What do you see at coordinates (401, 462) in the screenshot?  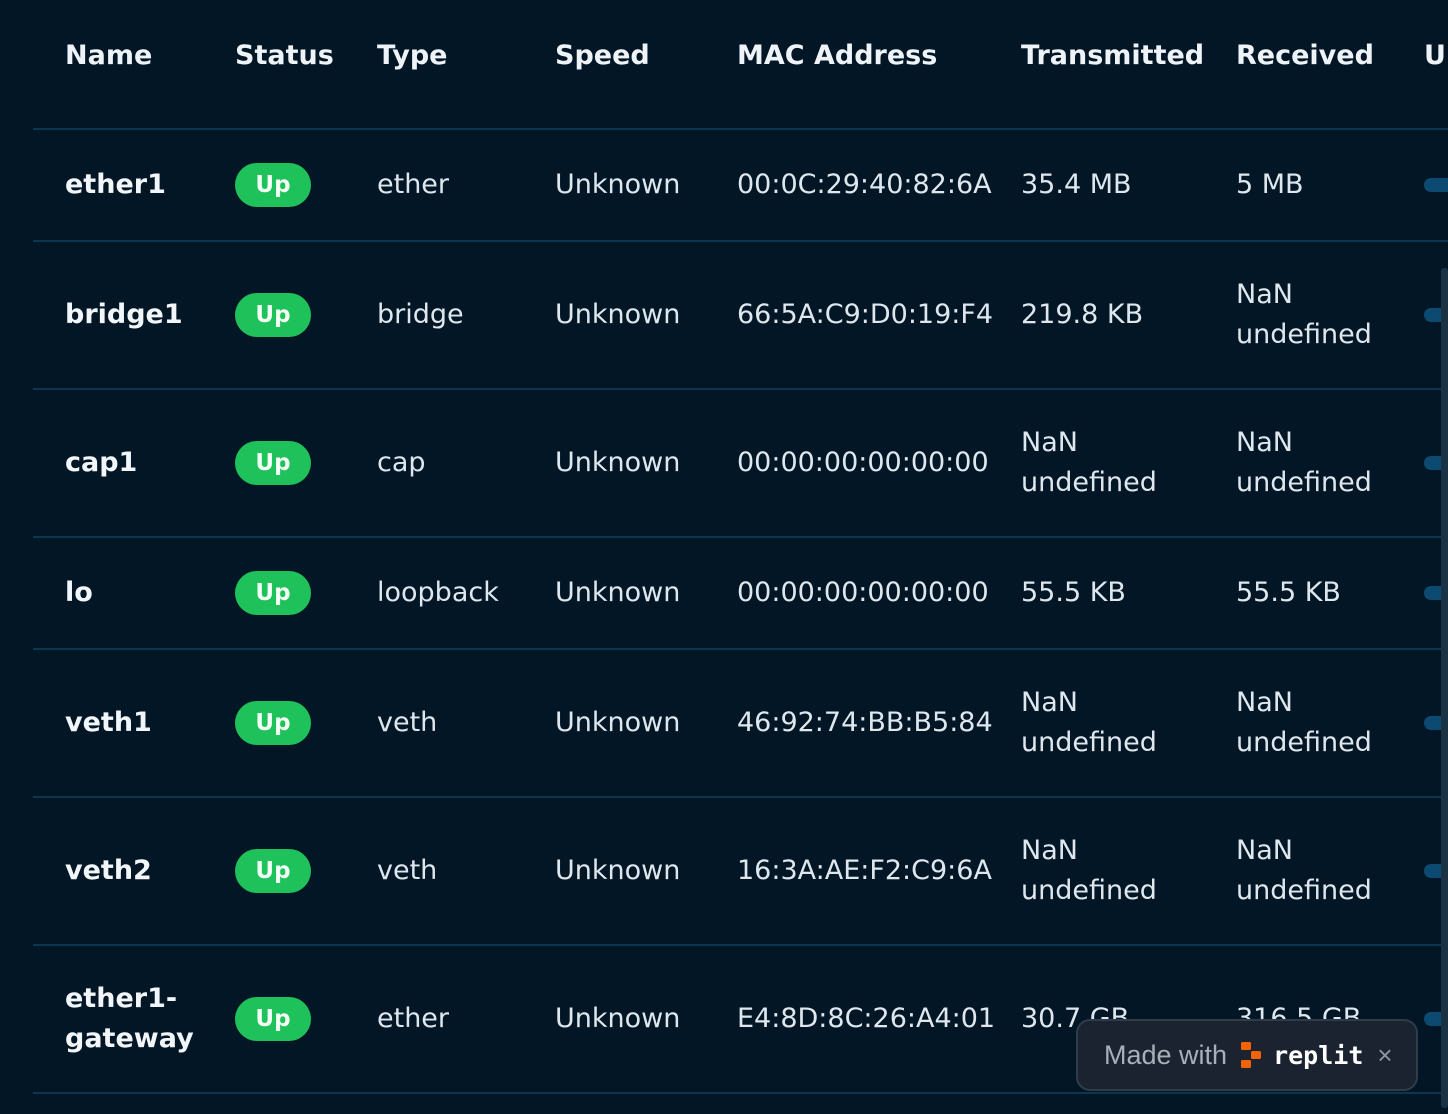 I see `interface-type: cap` at bounding box center [401, 462].